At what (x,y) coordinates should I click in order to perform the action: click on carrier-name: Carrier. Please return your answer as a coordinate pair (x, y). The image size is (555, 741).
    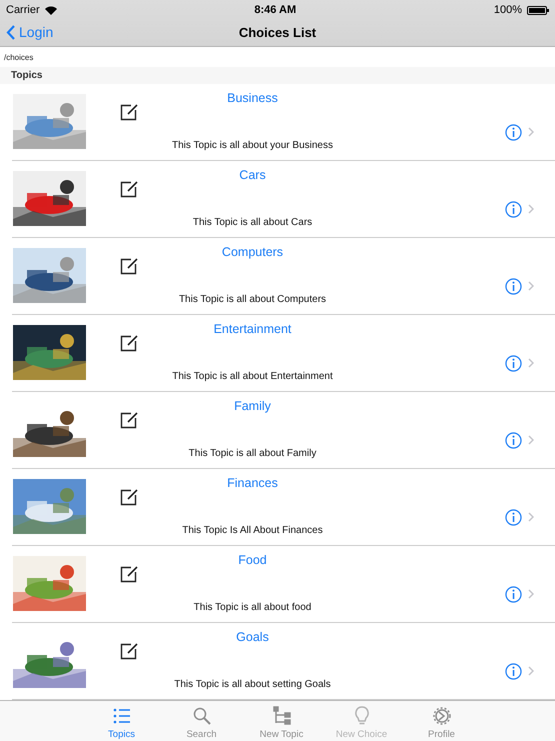
    Looking at the image, I should click on (23, 10).